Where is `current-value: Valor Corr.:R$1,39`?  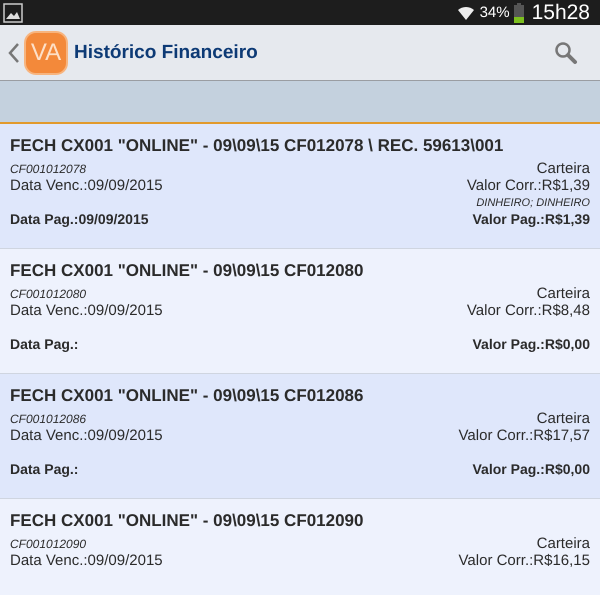 current-value: Valor Corr.:R$1,39 is located at coordinates (528, 185).